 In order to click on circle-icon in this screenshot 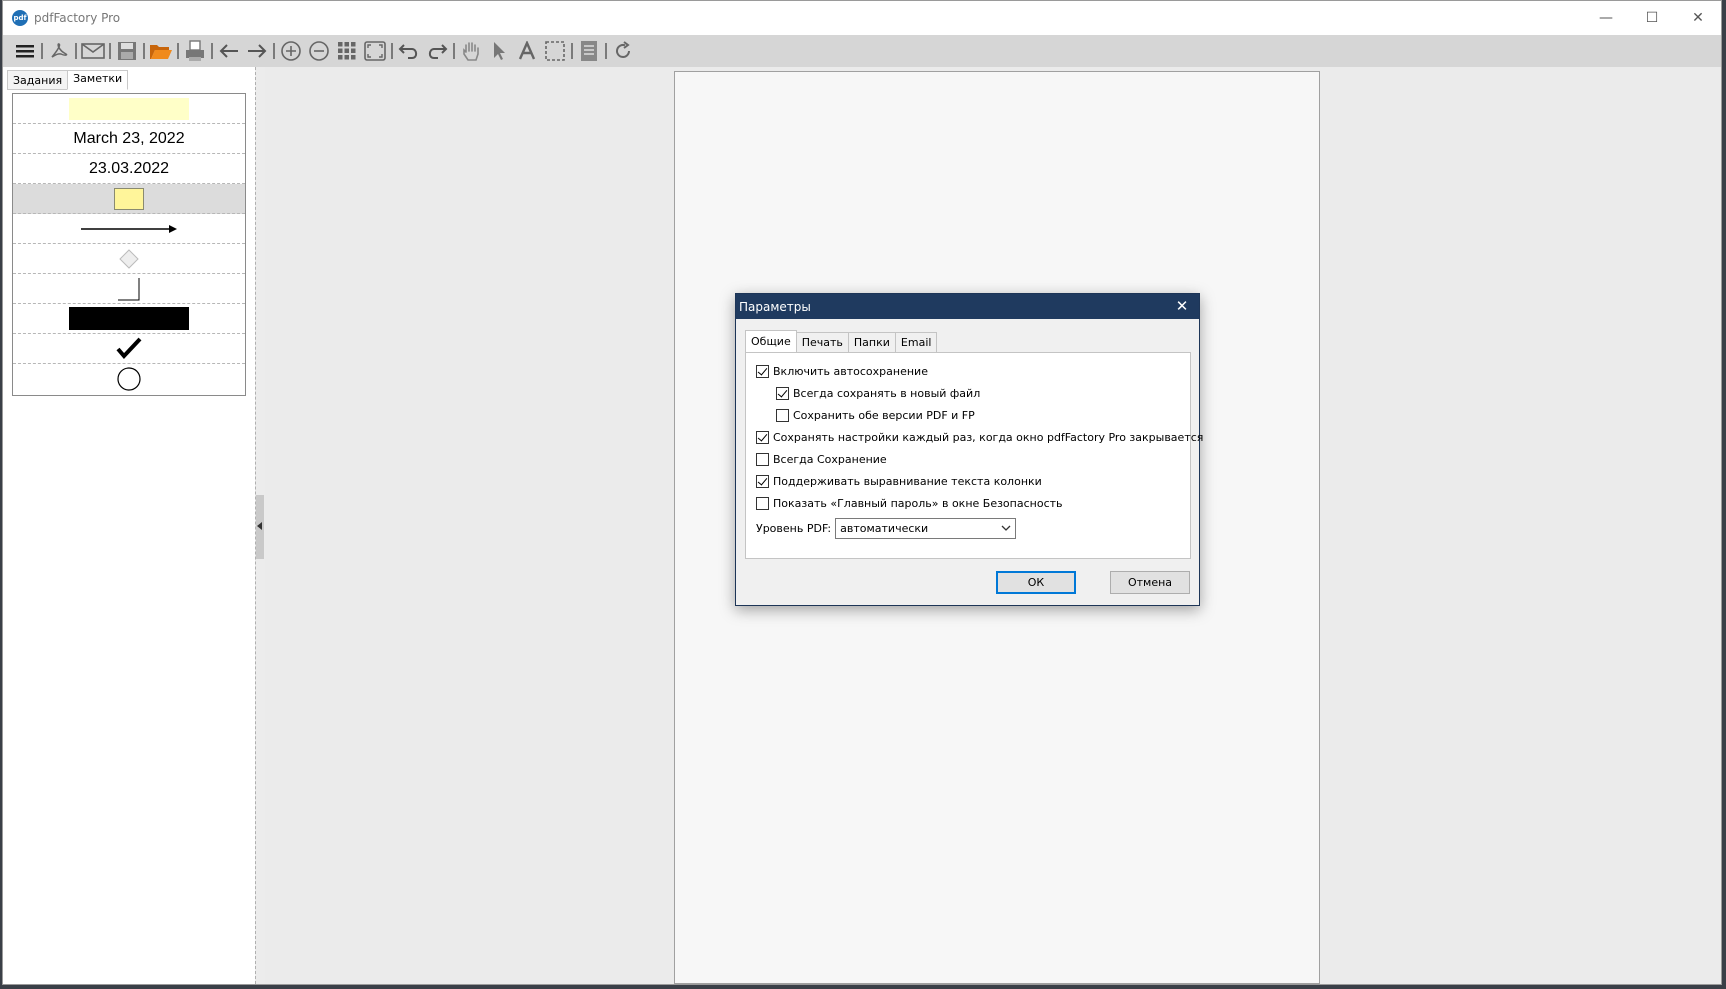, I will do `click(129, 379)`.